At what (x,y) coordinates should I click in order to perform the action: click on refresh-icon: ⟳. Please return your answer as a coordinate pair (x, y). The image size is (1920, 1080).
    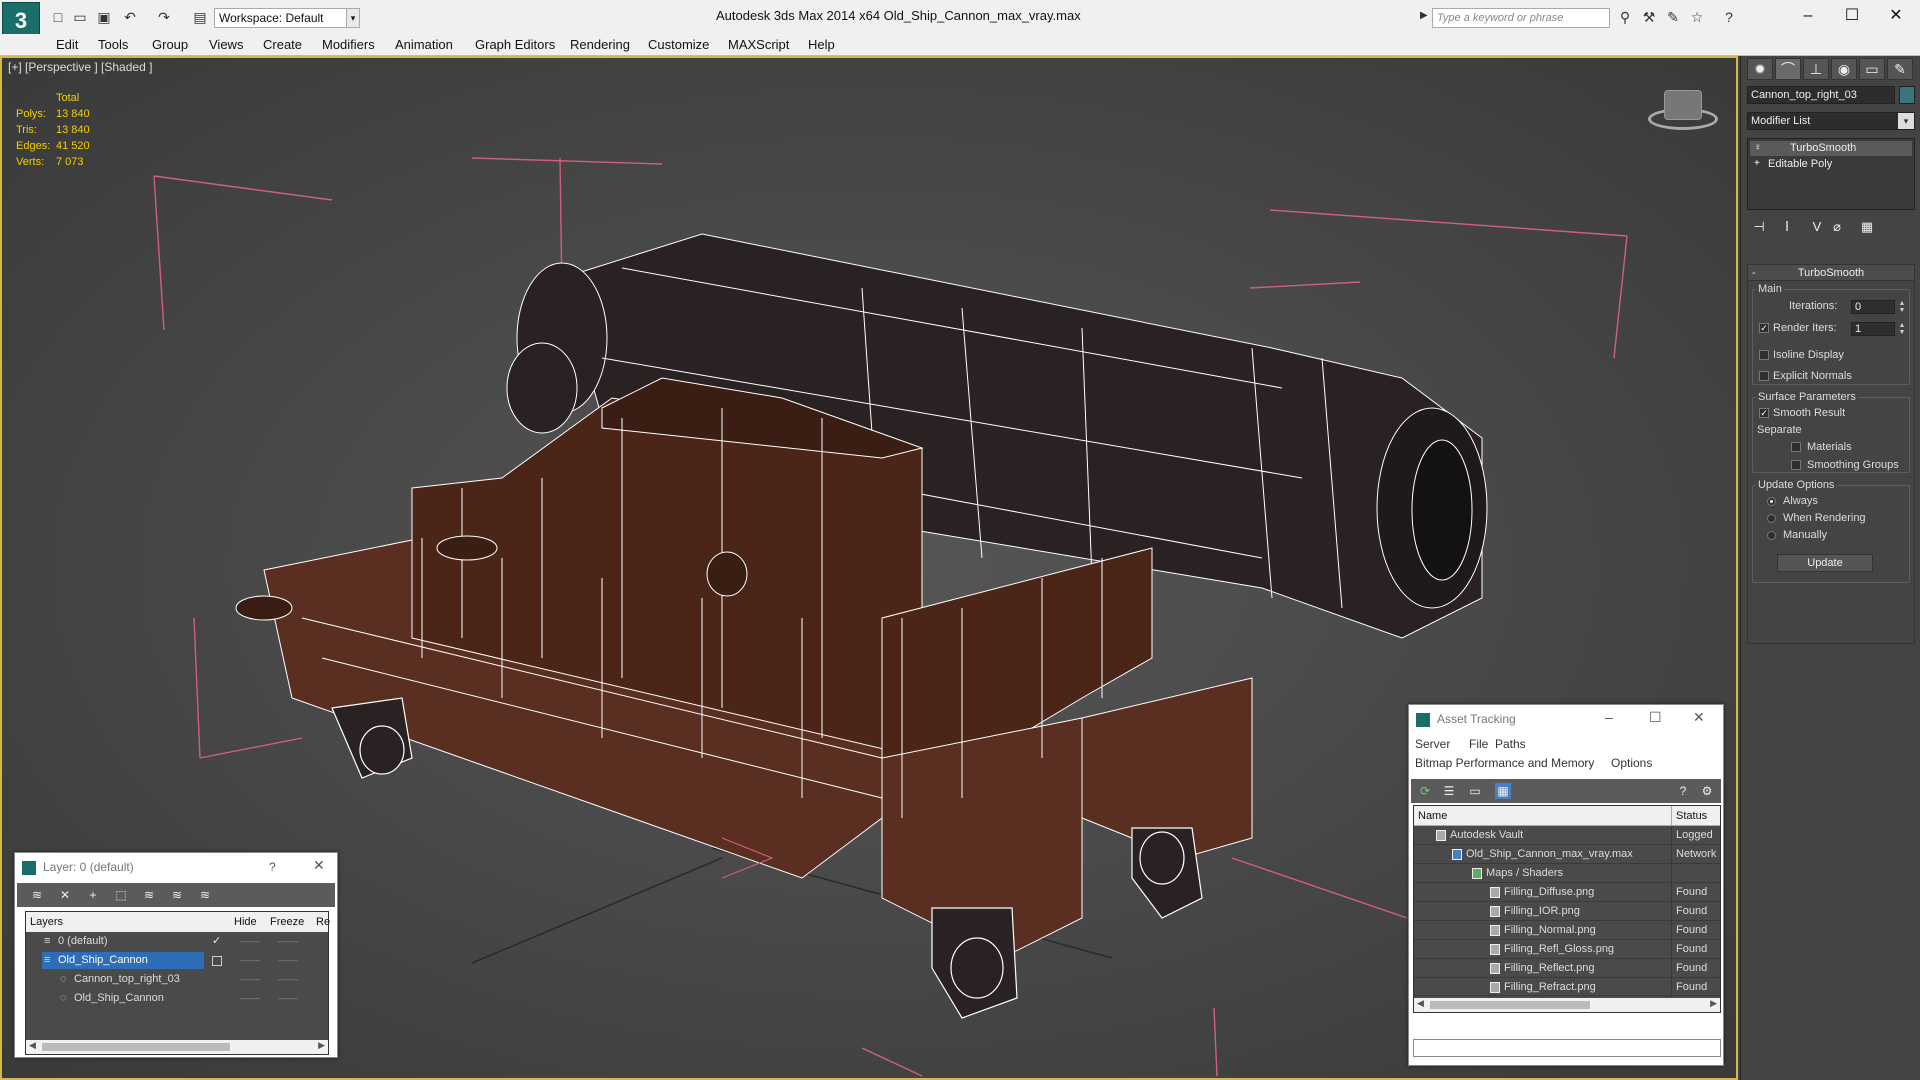
    Looking at the image, I should click on (1425, 791).